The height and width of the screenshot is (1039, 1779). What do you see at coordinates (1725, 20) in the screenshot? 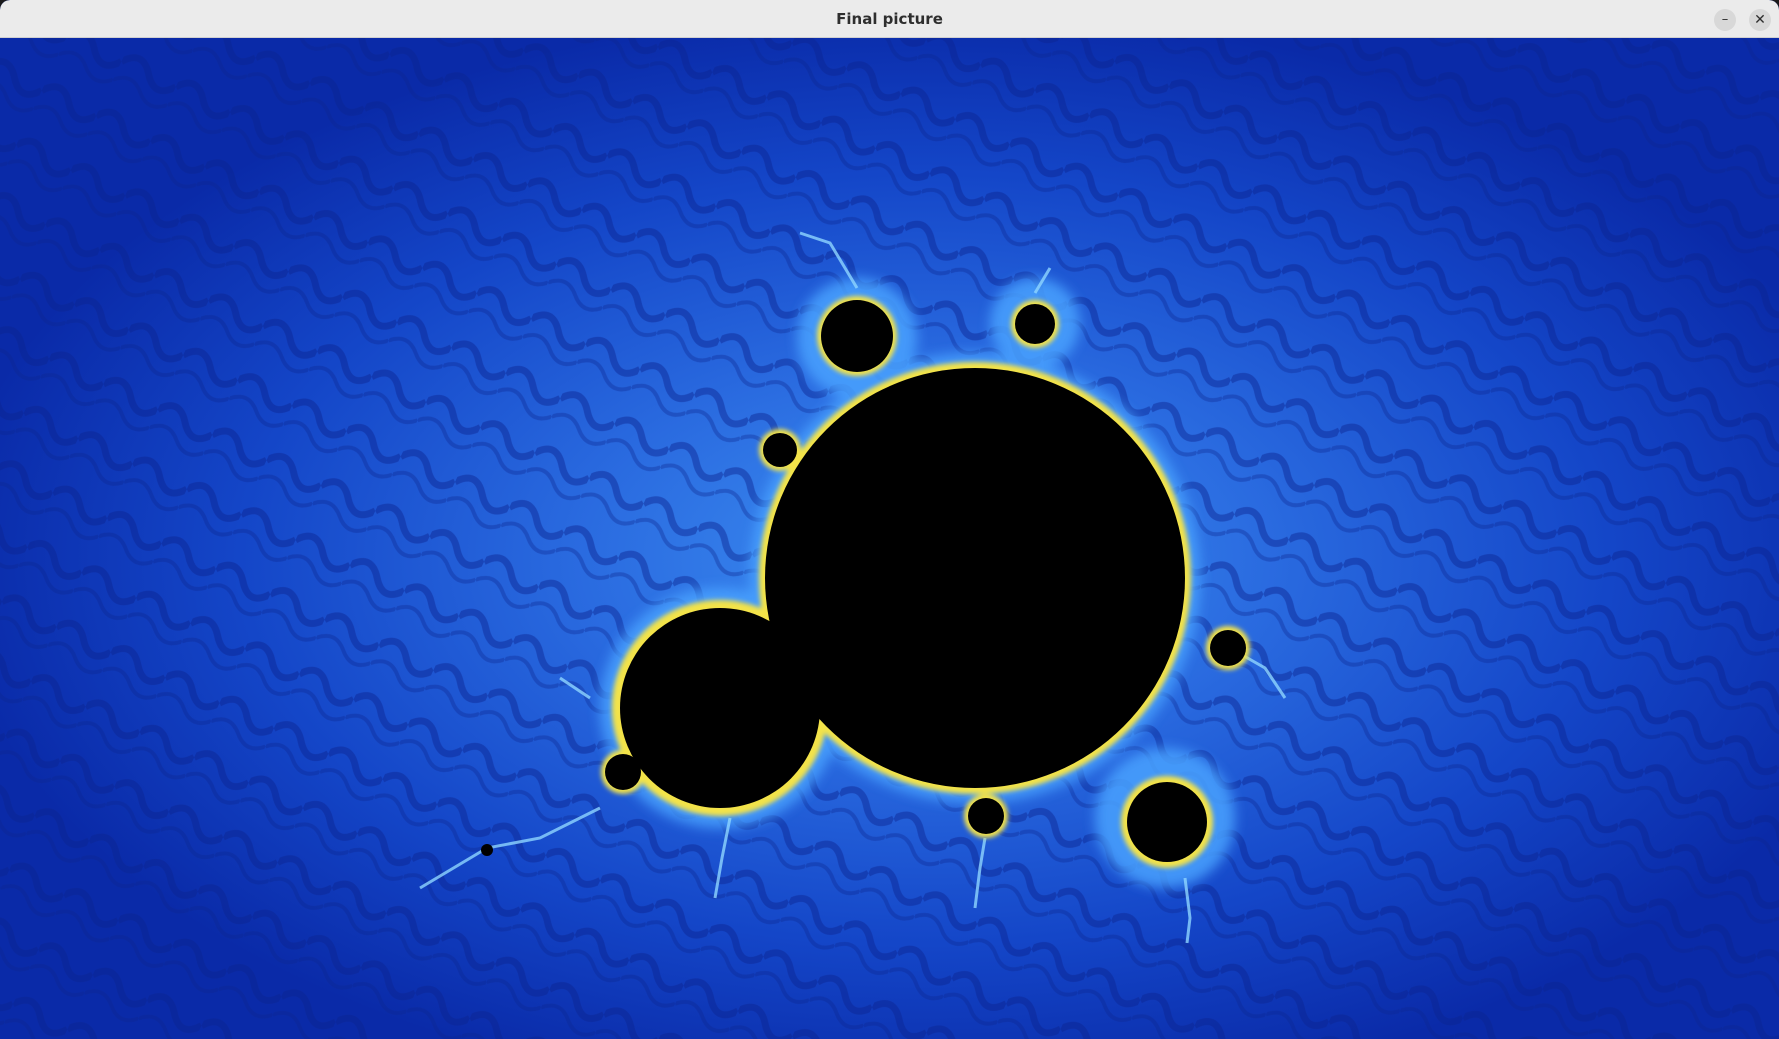
I see `minimize-button: –` at bounding box center [1725, 20].